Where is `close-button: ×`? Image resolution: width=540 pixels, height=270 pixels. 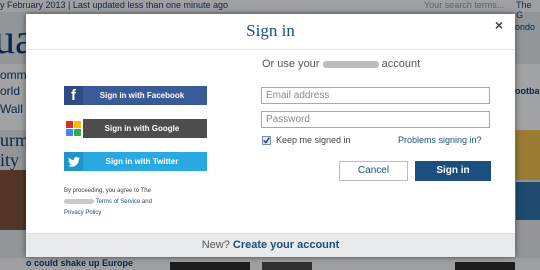
close-button: × is located at coordinates (499, 25).